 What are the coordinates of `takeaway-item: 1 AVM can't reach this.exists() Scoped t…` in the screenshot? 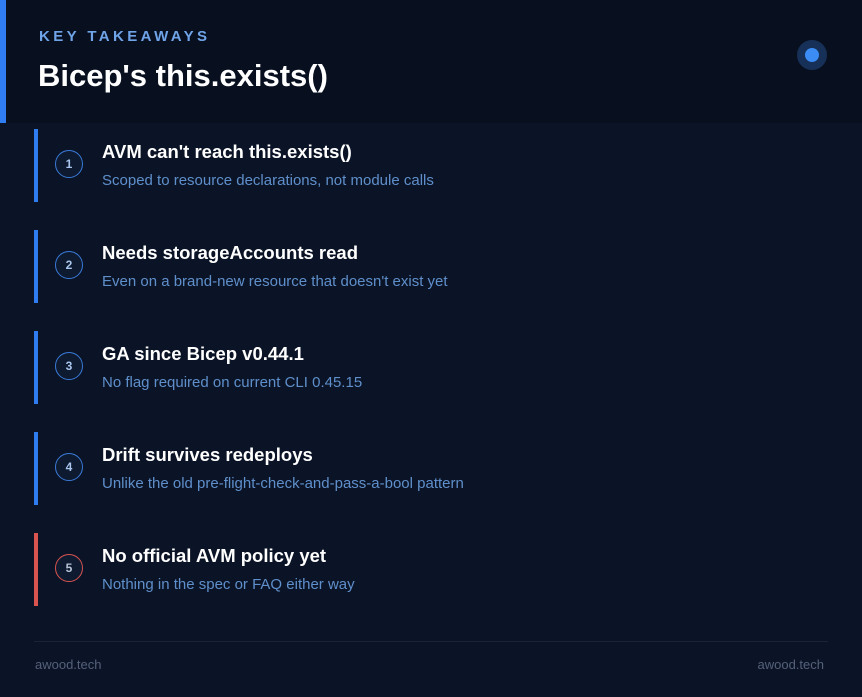 It's located at (431, 165).